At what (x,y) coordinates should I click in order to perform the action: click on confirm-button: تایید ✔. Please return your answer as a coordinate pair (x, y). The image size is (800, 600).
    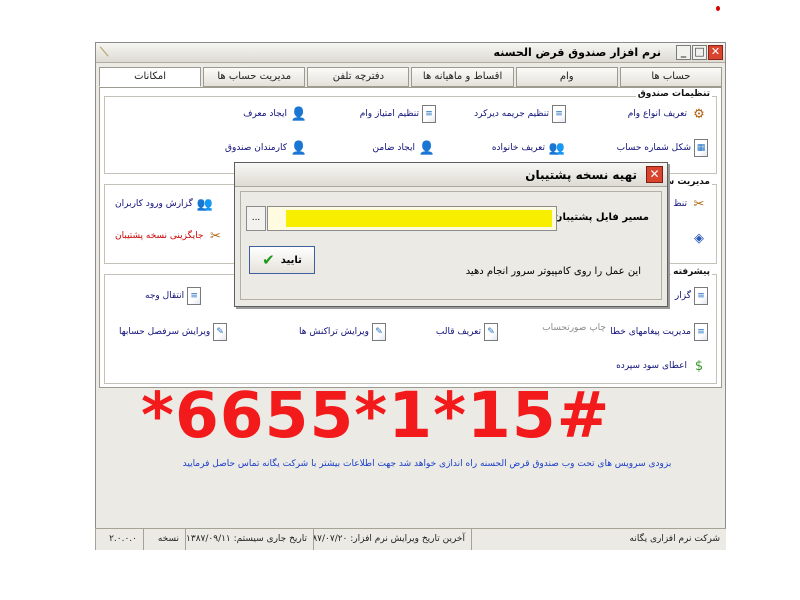
    Looking at the image, I should click on (282, 260).